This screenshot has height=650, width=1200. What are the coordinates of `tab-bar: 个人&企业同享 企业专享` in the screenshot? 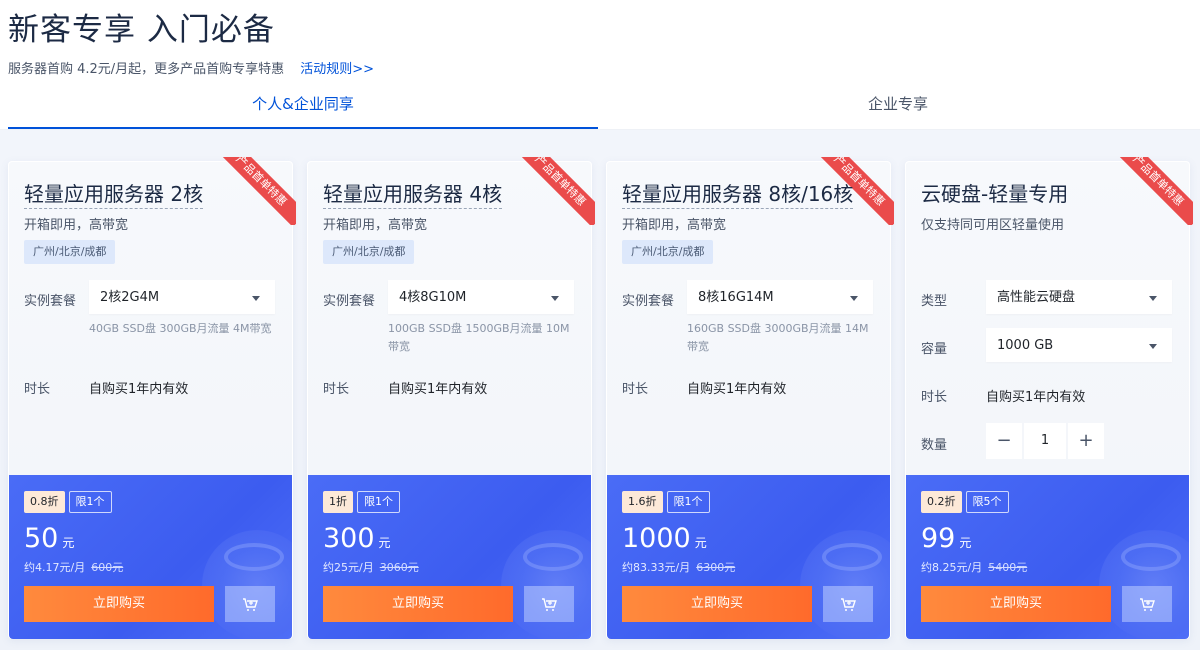 It's located at (600, 106).